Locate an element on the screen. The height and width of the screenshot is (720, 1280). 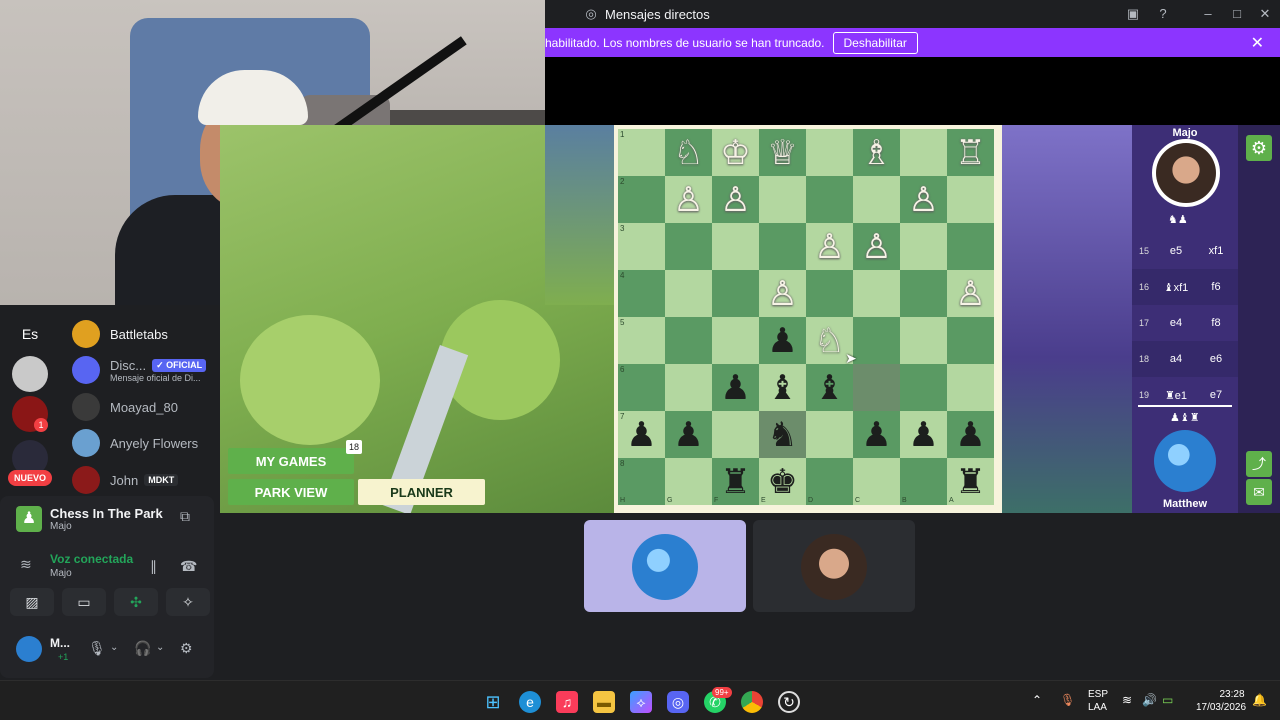
chat-icon: ✉ is located at coordinates (1259, 492).